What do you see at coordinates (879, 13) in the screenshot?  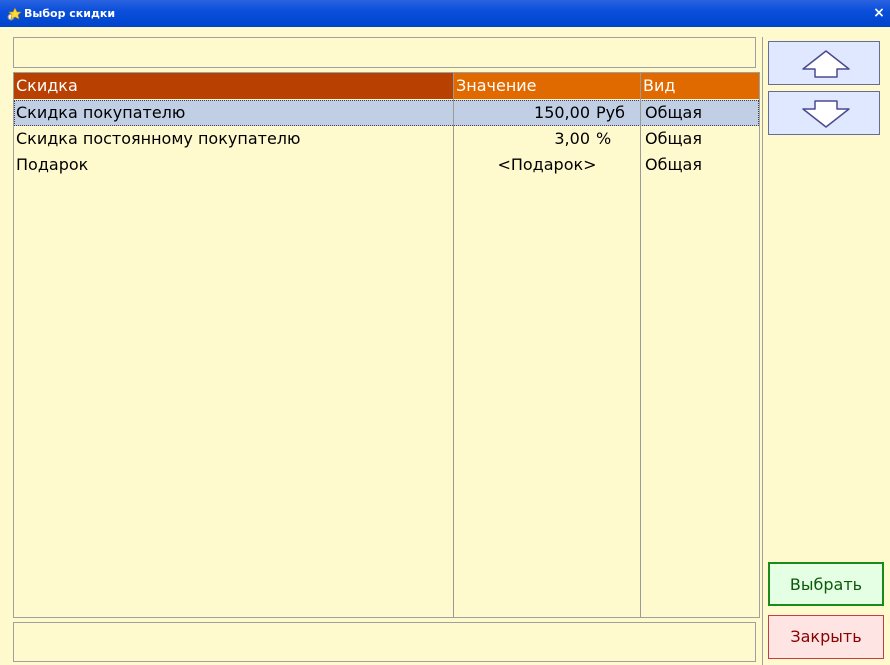 I see `close-icon: ×` at bounding box center [879, 13].